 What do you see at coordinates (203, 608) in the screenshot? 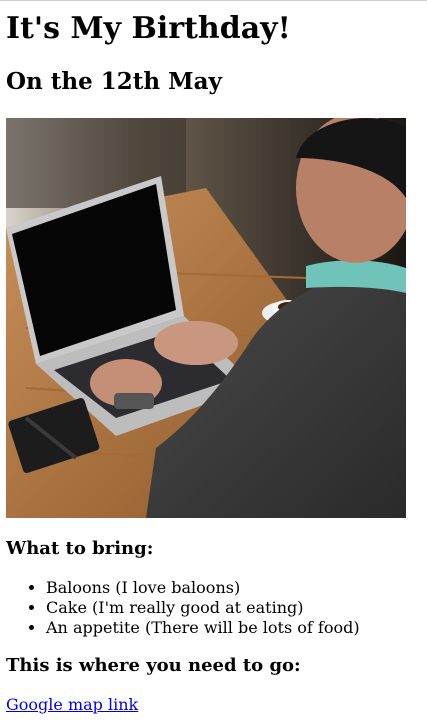
I see `list-item: Cake (I'm really good at eating)` at bounding box center [203, 608].